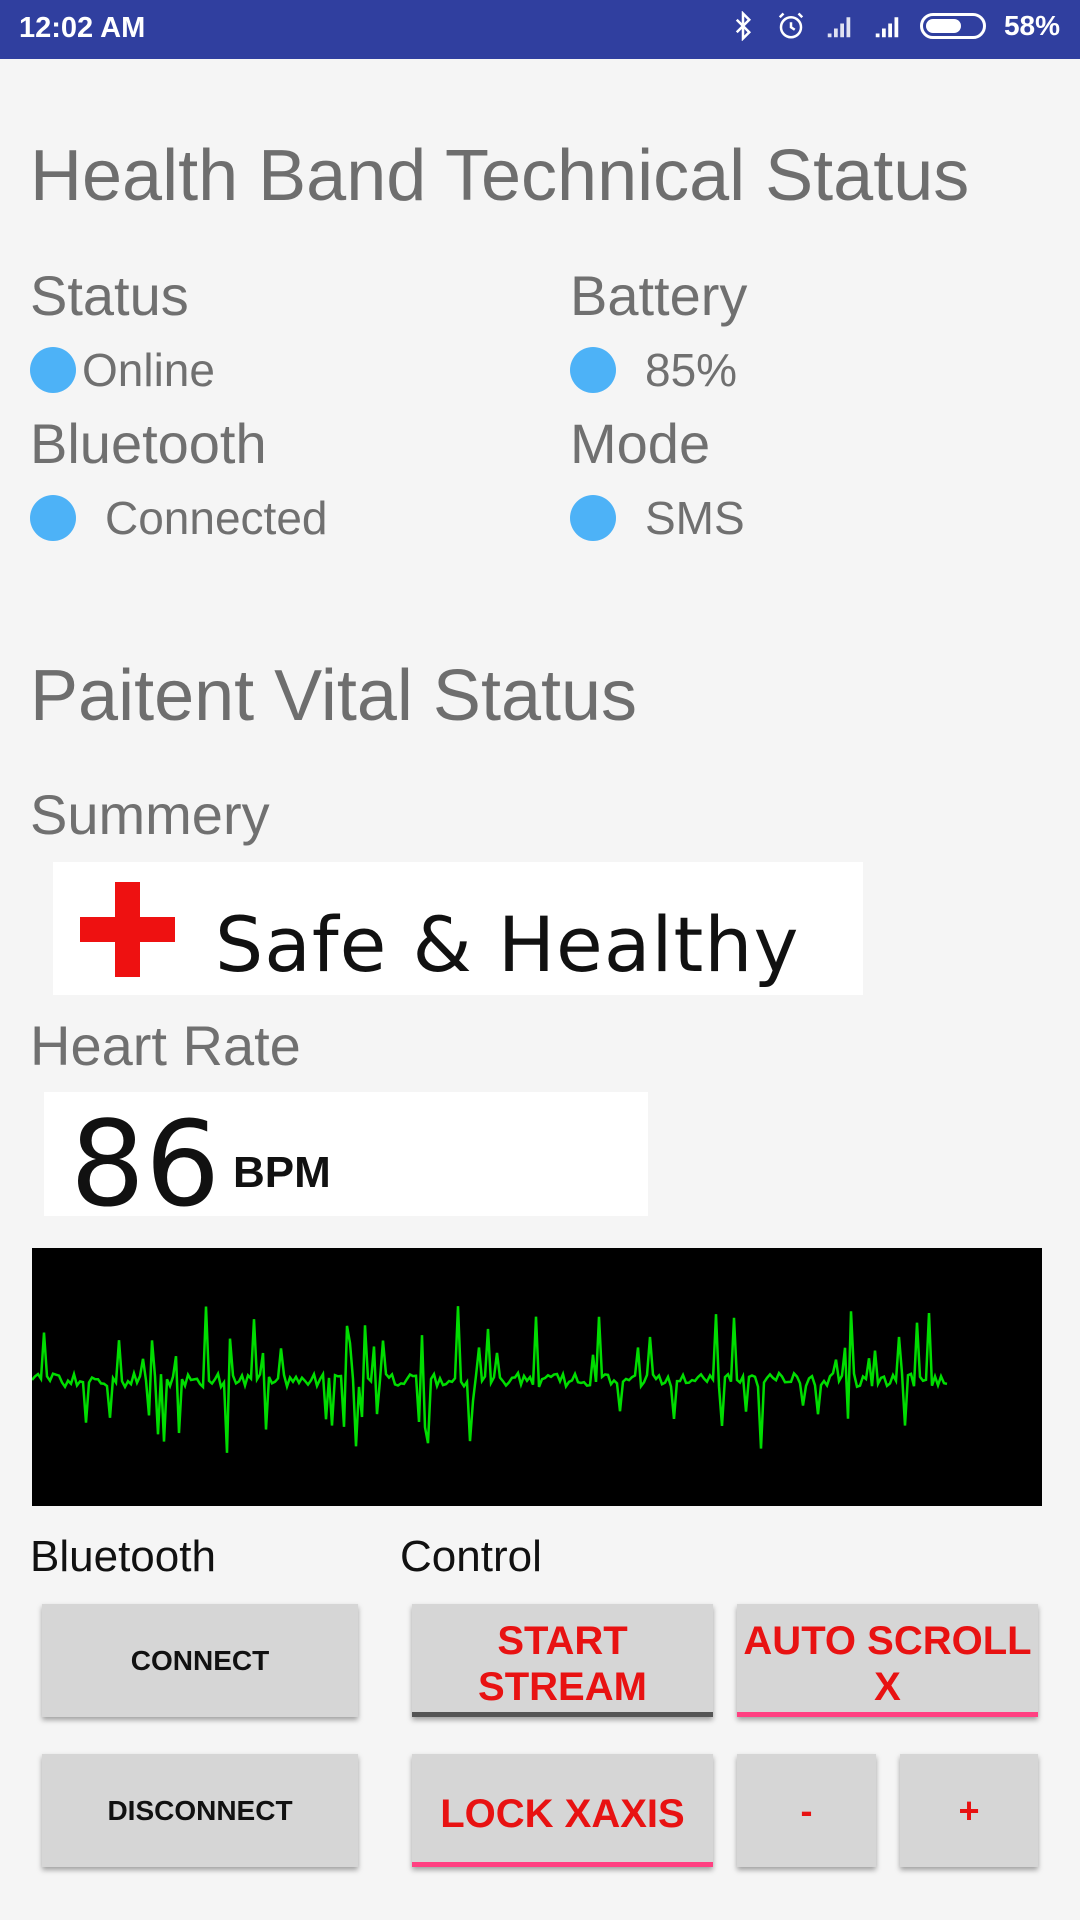 The height and width of the screenshot is (1920, 1080). I want to click on lock-xaxis-button: LOCK XAXIS, so click(562, 1810).